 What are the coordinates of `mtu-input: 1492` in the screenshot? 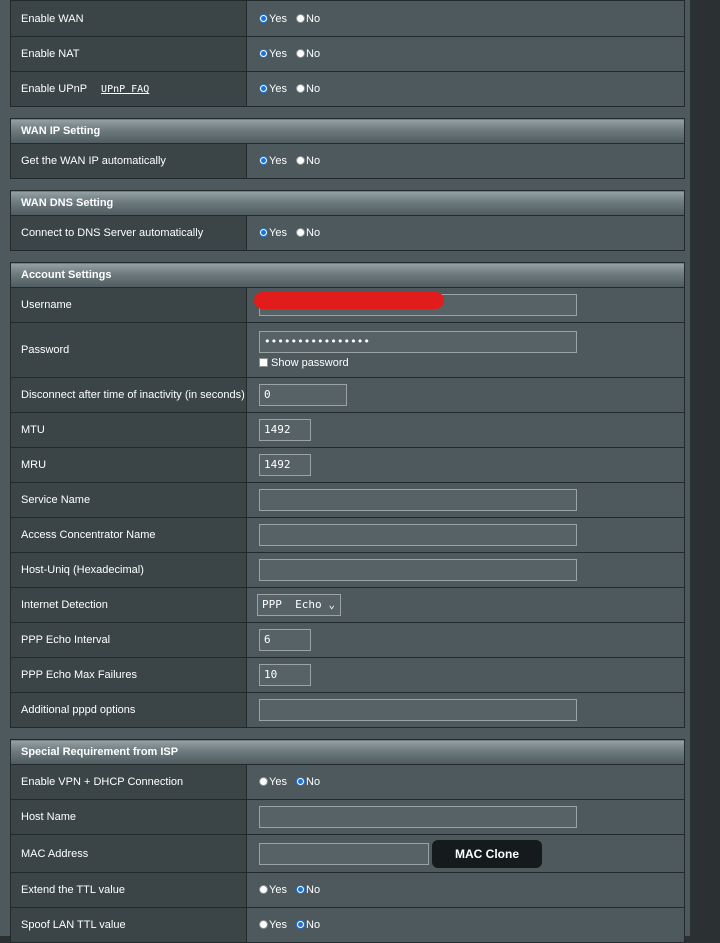 It's located at (285, 430).